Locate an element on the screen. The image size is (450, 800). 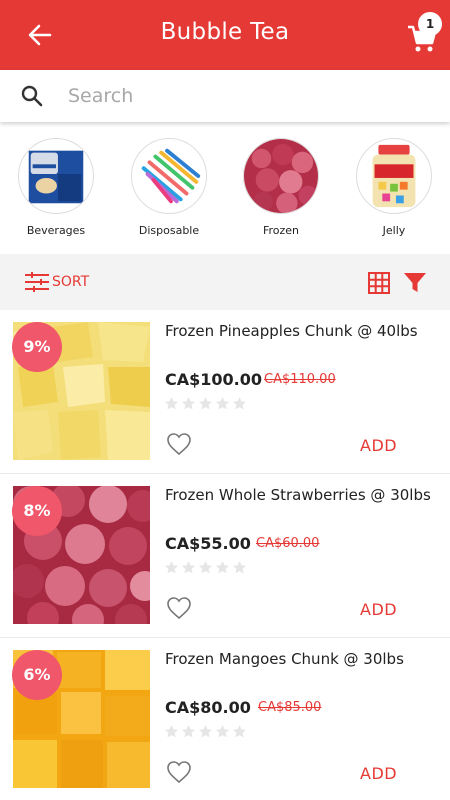
product-price: CA$80.00 is located at coordinates (208, 707).